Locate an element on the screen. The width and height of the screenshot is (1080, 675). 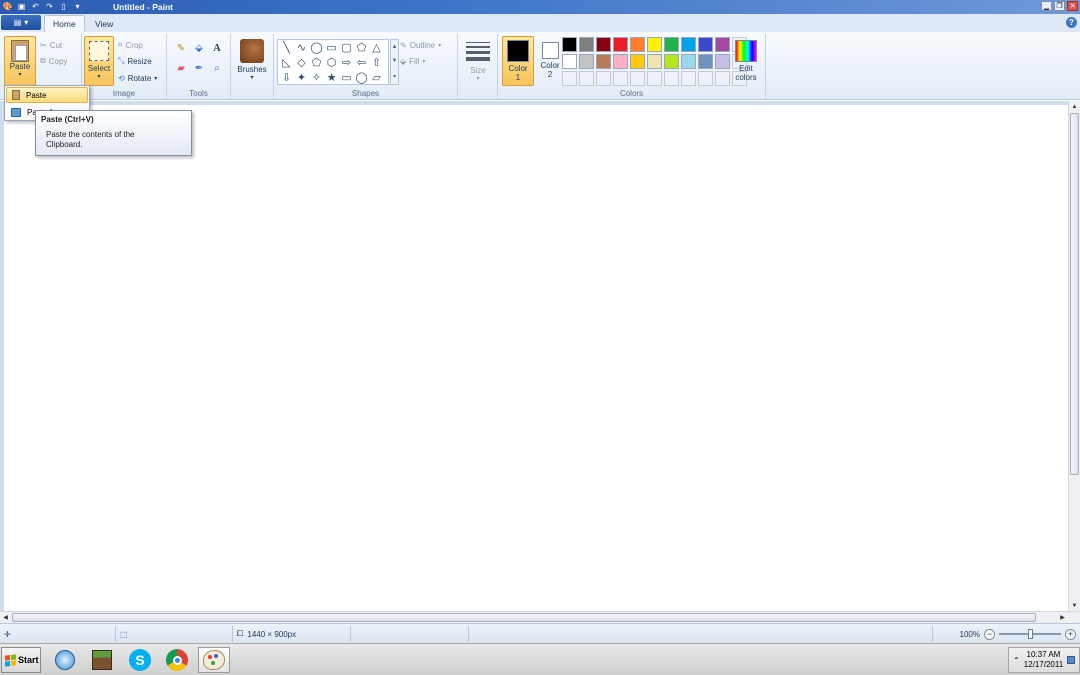
minimize-button: ▁ is located at coordinates (1046, 6).